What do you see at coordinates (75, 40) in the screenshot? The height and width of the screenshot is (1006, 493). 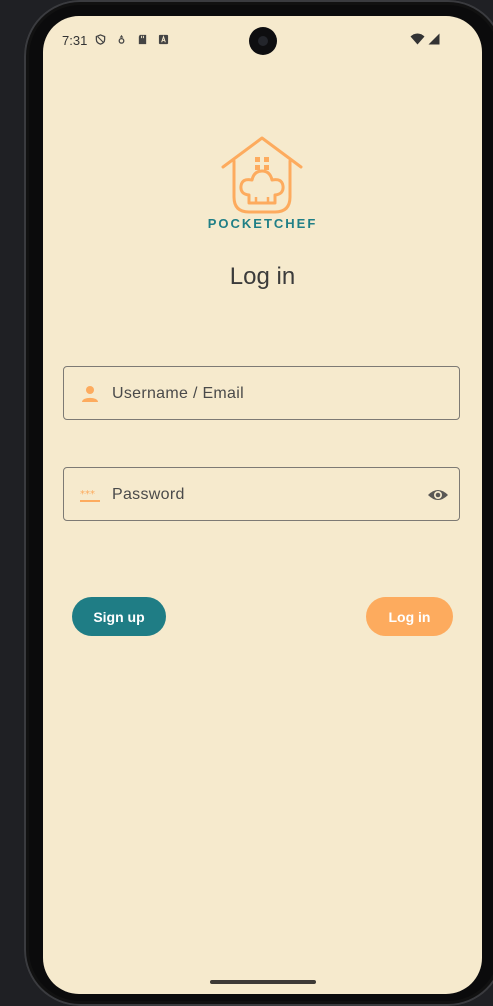 I see `status-time: 7:31` at bounding box center [75, 40].